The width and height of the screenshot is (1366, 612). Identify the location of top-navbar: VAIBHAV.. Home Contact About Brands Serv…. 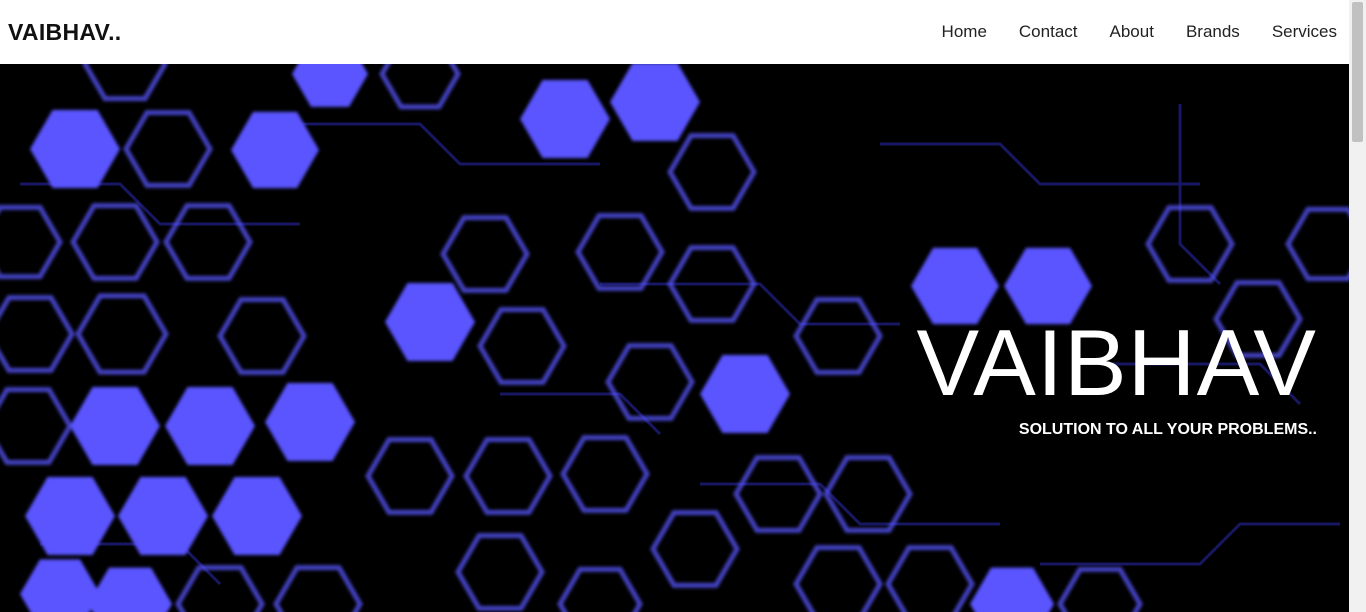
(674, 32).